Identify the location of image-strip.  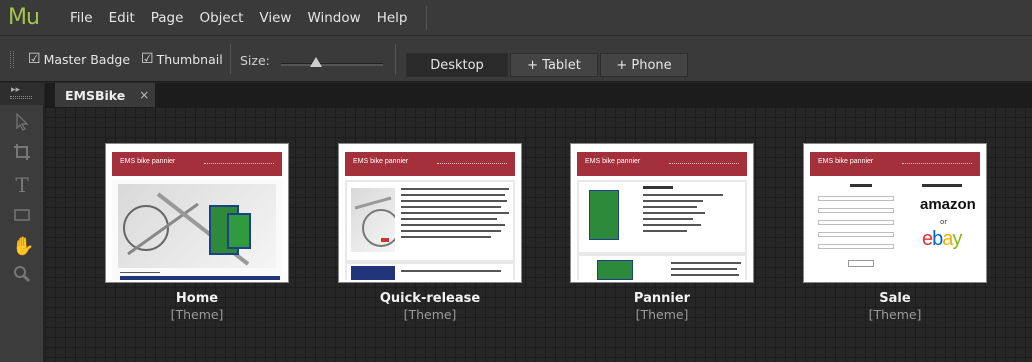
(200, 278).